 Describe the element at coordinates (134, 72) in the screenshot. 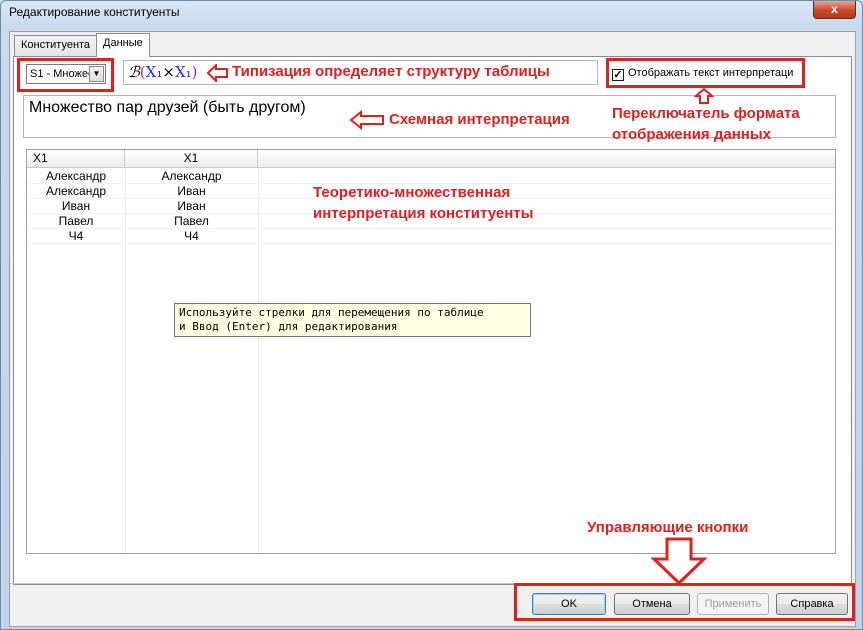

I see `typification-boolean: ℬ` at that location.